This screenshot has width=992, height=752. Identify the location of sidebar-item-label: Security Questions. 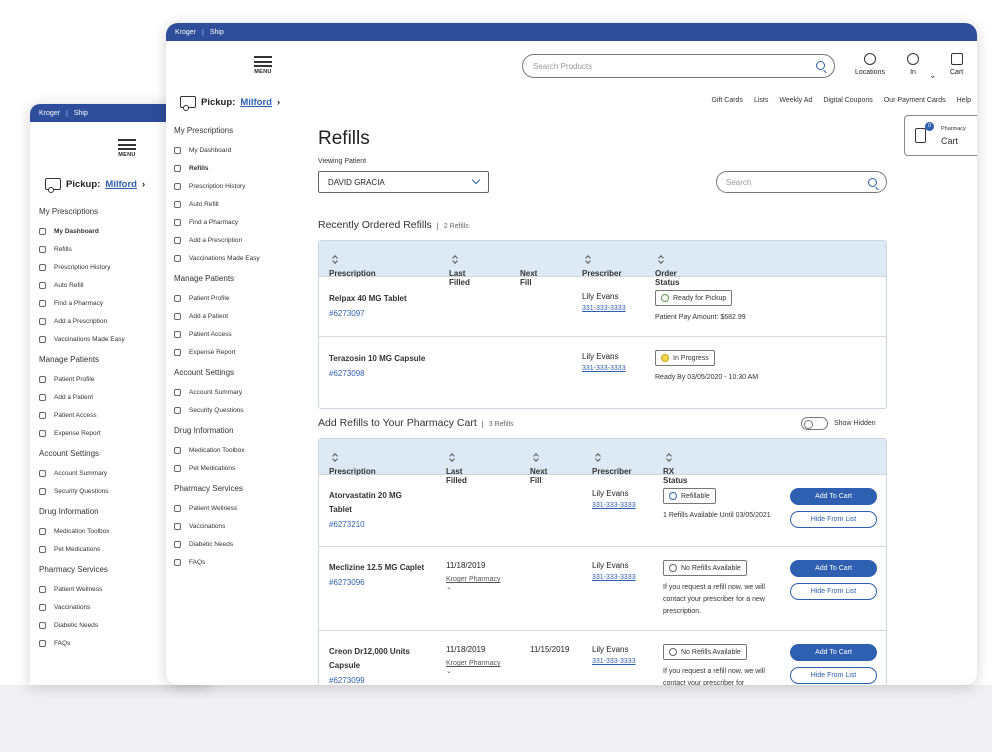
(216, 410).